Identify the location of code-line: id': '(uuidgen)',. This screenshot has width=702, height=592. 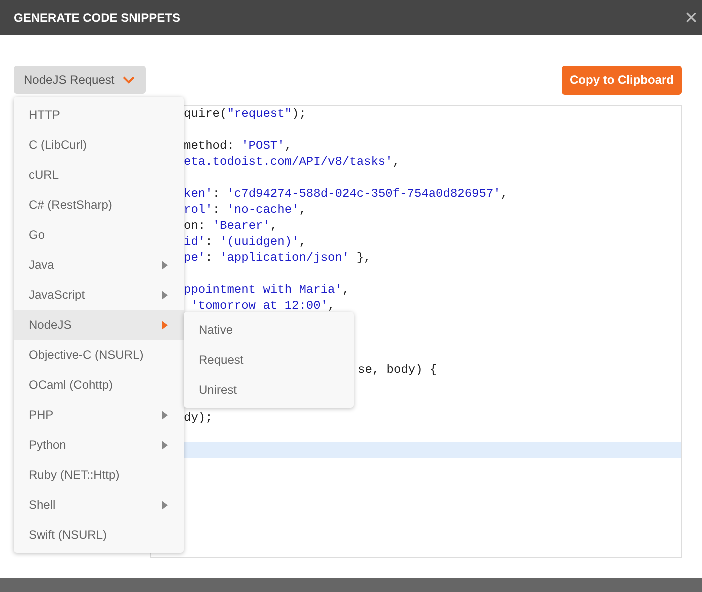
(245, 242).